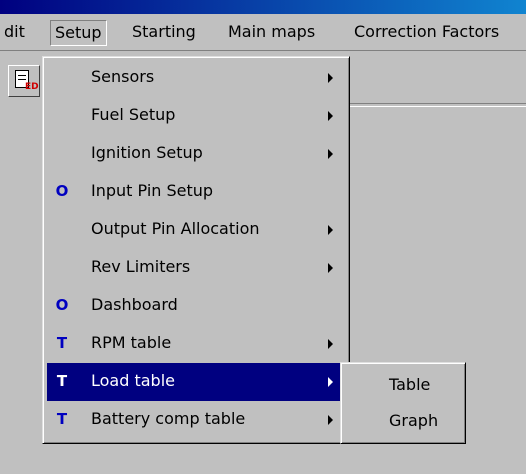 The height and width of the screenshot is (474, 526). I want to click on load-table-submenu: Table Graph, so click(403, 403).